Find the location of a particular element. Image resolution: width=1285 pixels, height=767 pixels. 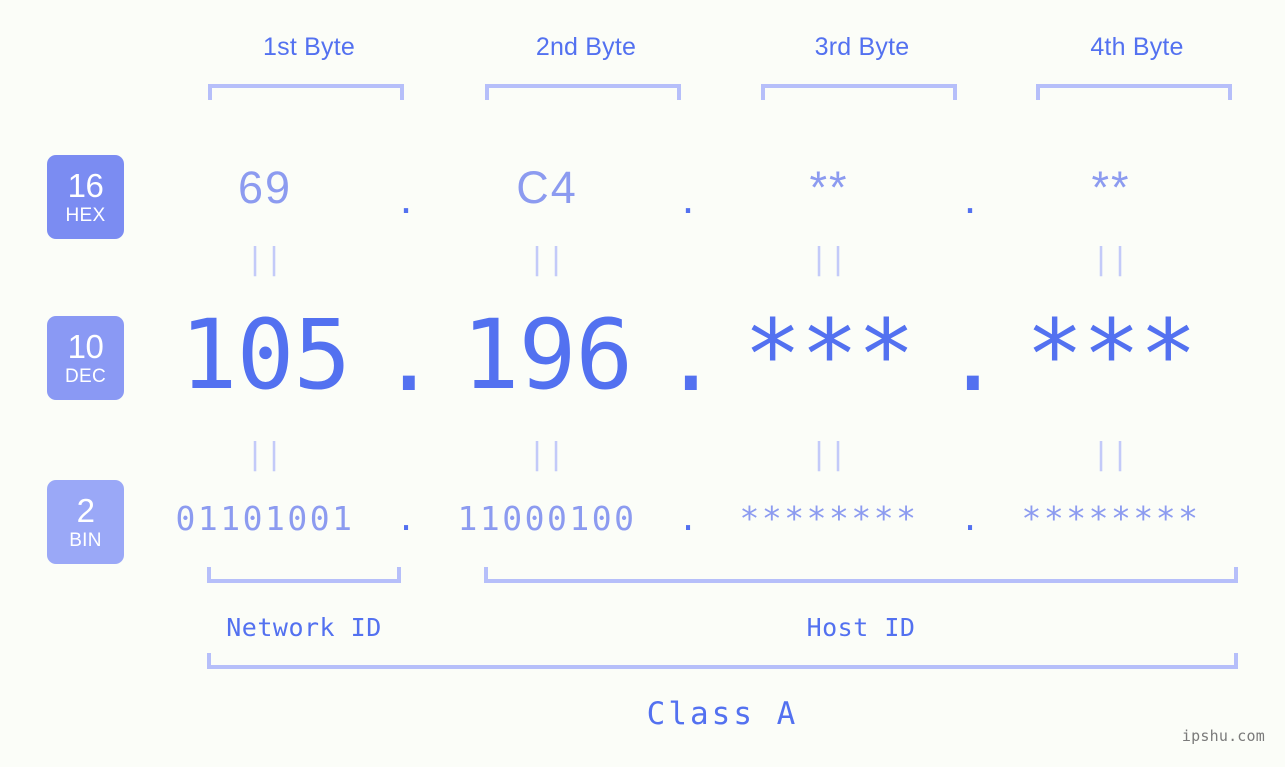

byte-header-2: 2nd Byte is located at coordinates (586, 47).